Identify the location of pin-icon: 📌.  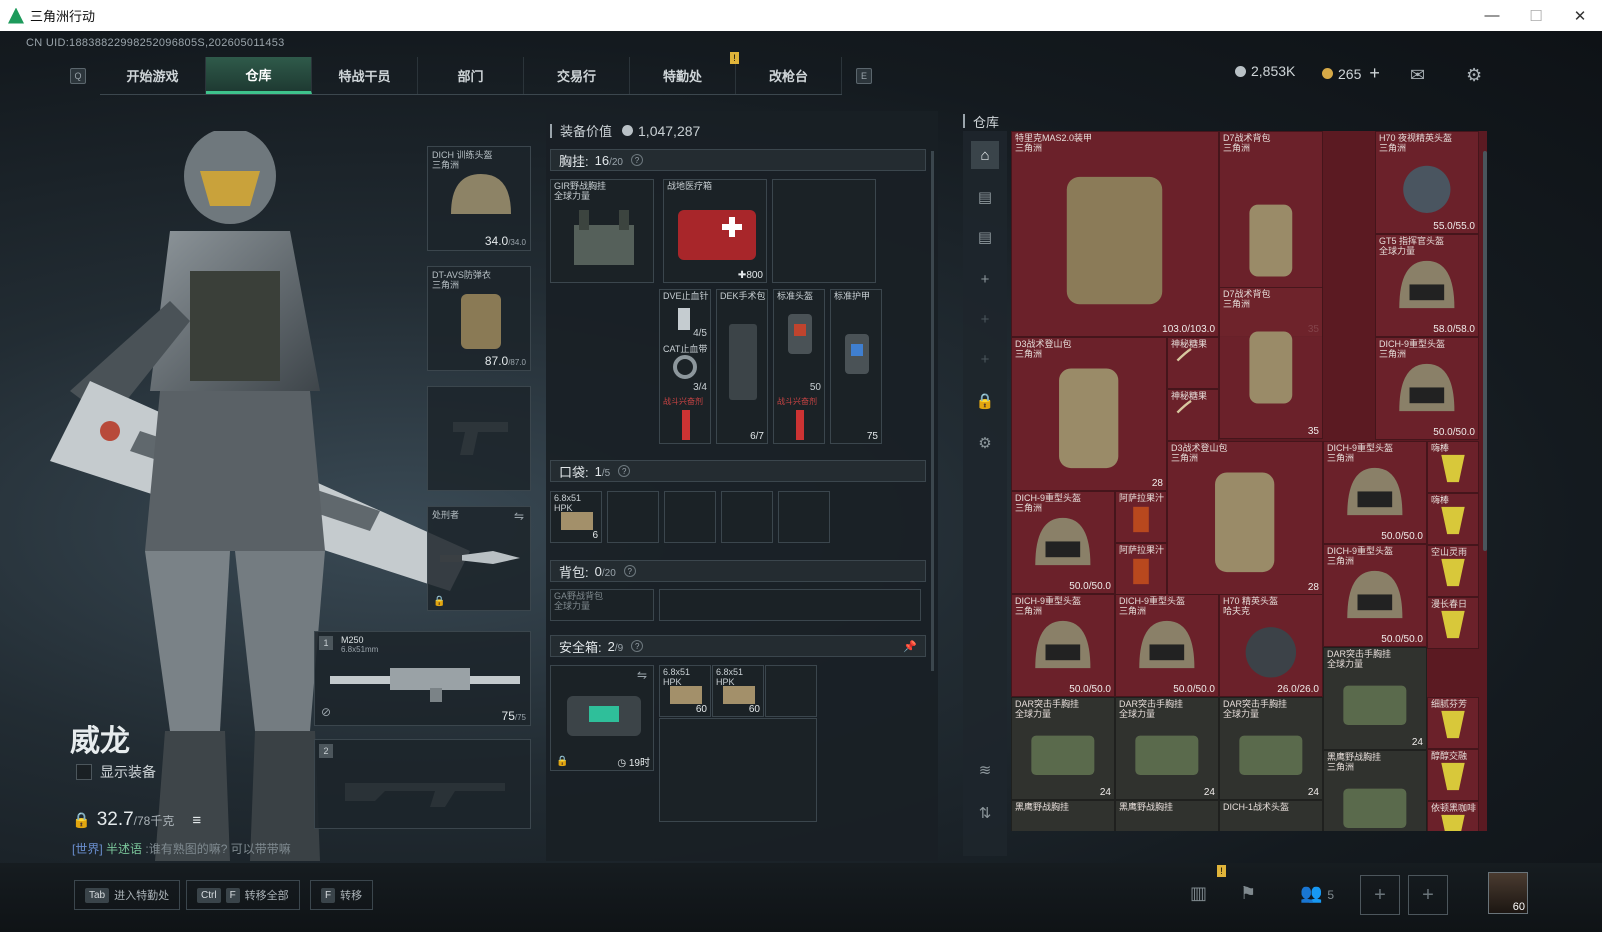
(910, 646).